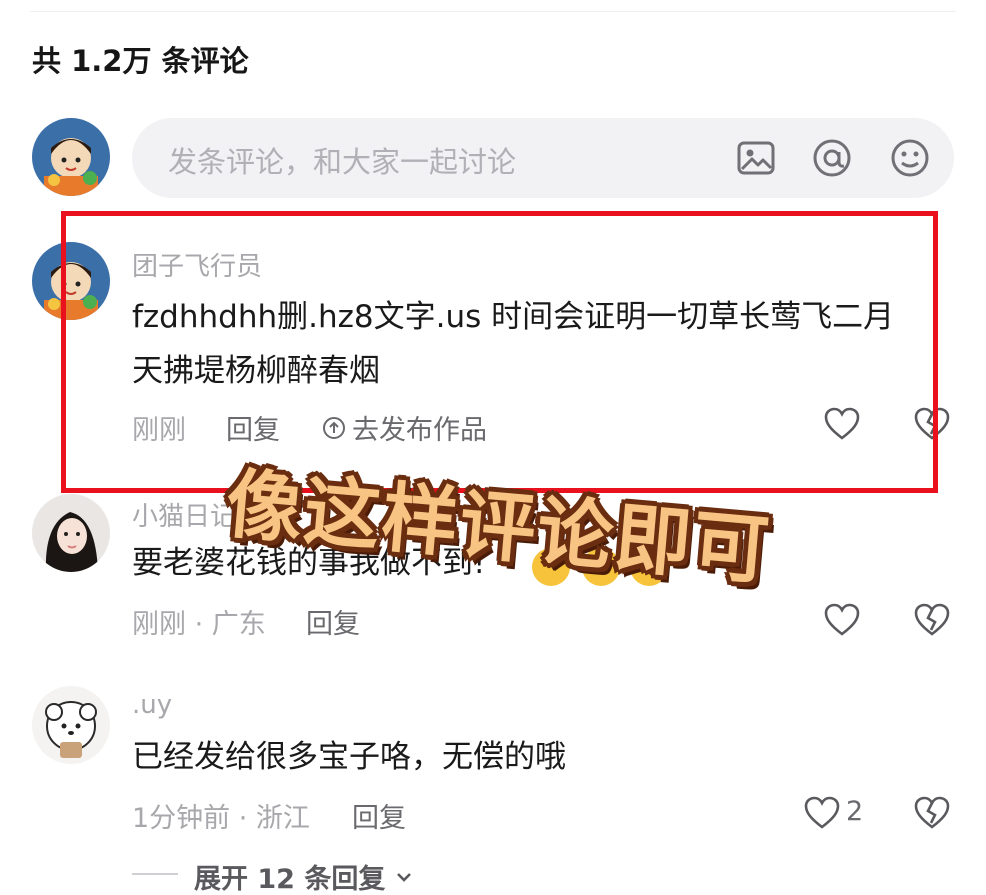  What do you see at coordinates (349, 757) in the screenshot?
I see `comment-text: 已经发给很多宝子咯，无偿的哦` at bounding box center [349, 757].